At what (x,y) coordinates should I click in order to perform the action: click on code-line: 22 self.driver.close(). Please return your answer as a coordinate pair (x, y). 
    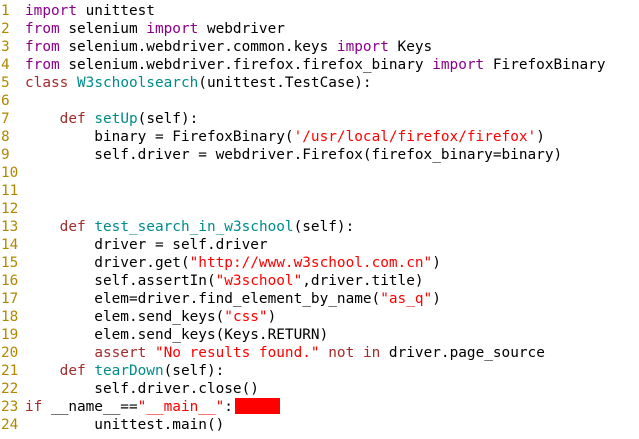
    Looking at the image, I should click on (129, 389).